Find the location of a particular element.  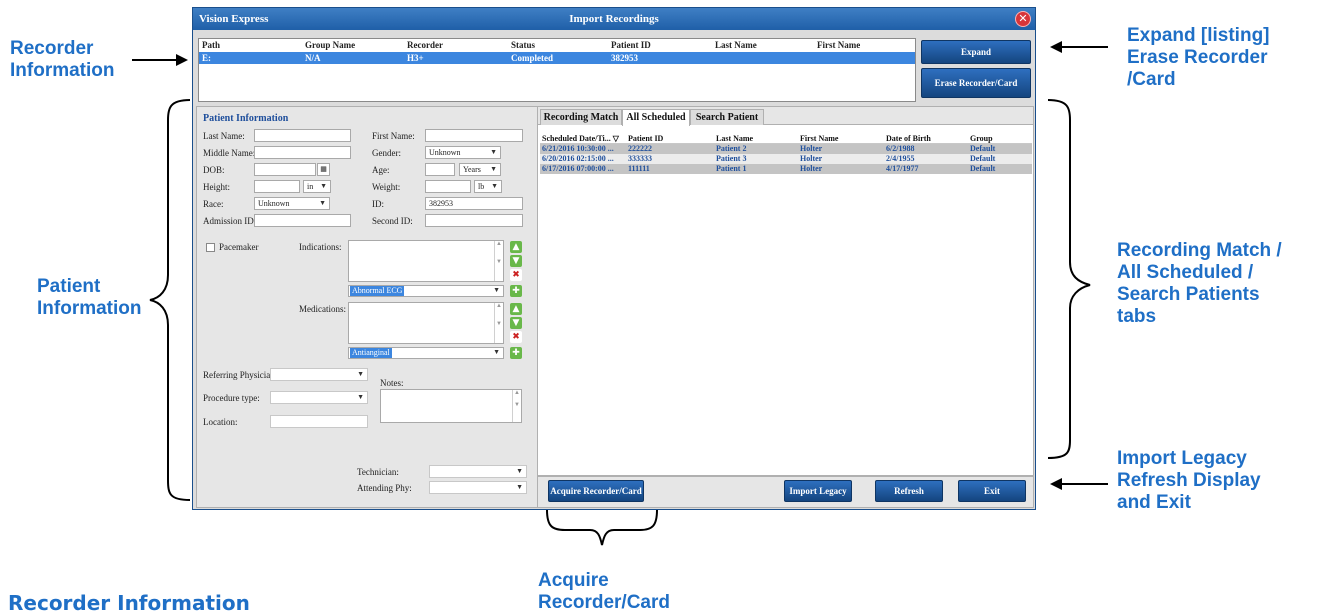

race-value: Unknown is located at coordinates (274, 203).